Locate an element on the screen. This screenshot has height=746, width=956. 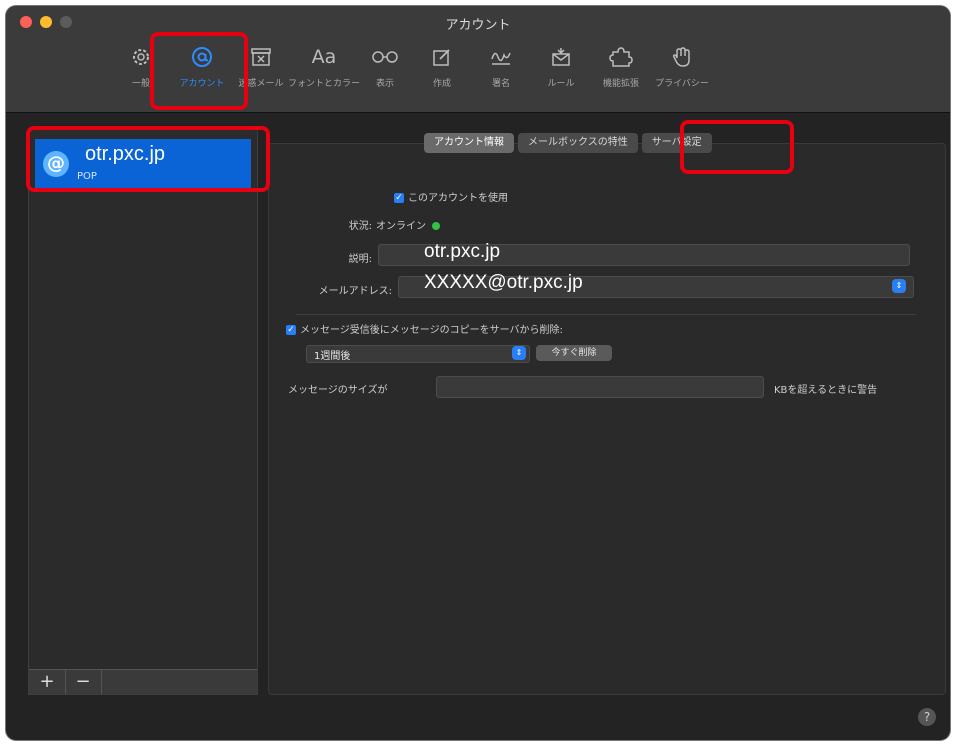
divider is located at coordinates (606, 314).